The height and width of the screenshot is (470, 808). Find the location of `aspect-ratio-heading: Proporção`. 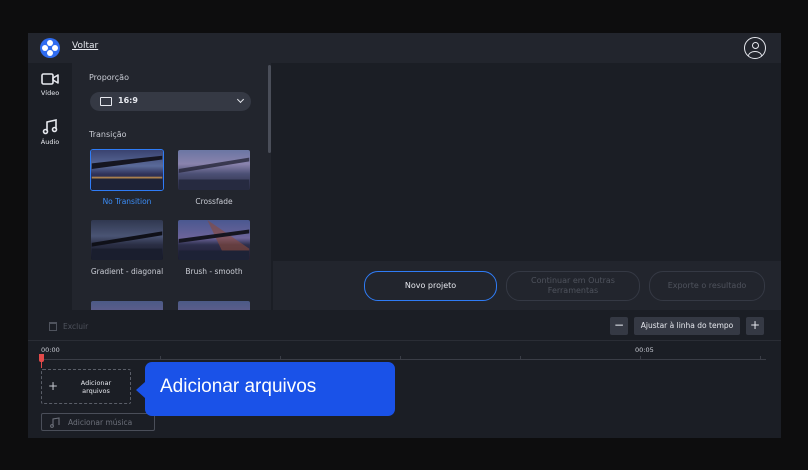

aspect-ratio-heading: Proporção is located at coordinates (109, 77).